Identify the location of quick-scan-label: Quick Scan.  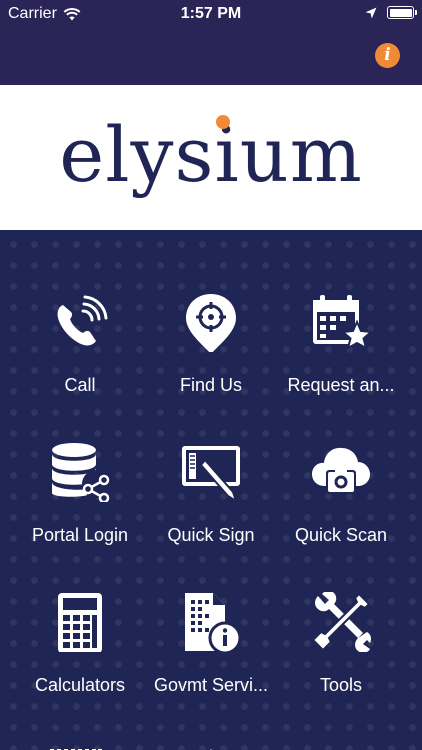
(341, 535).